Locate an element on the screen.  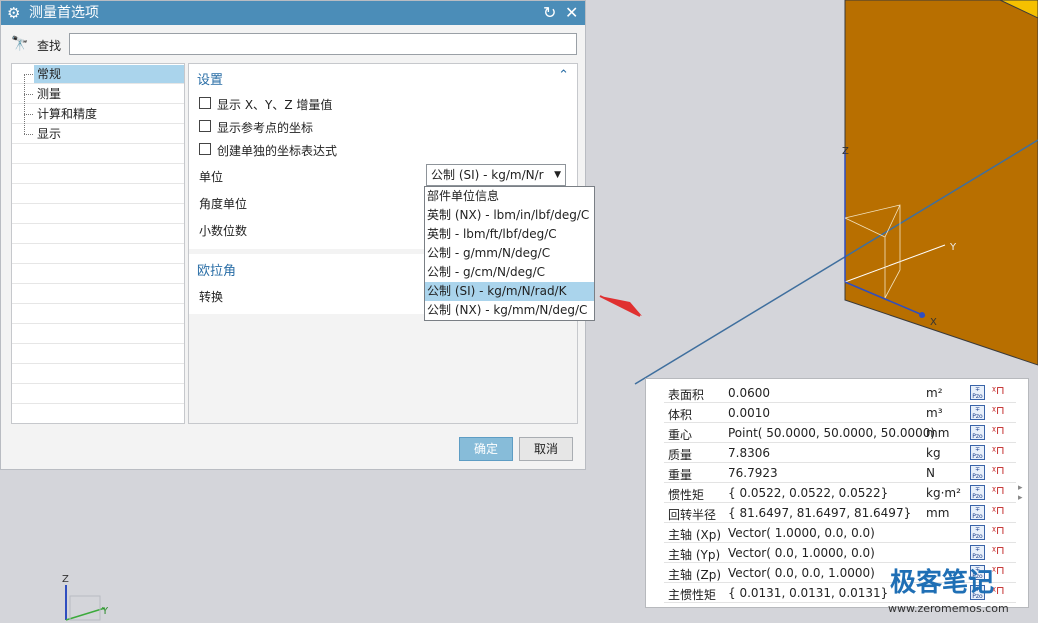
unit-label: 单位 is located at coordinates (211, 177).